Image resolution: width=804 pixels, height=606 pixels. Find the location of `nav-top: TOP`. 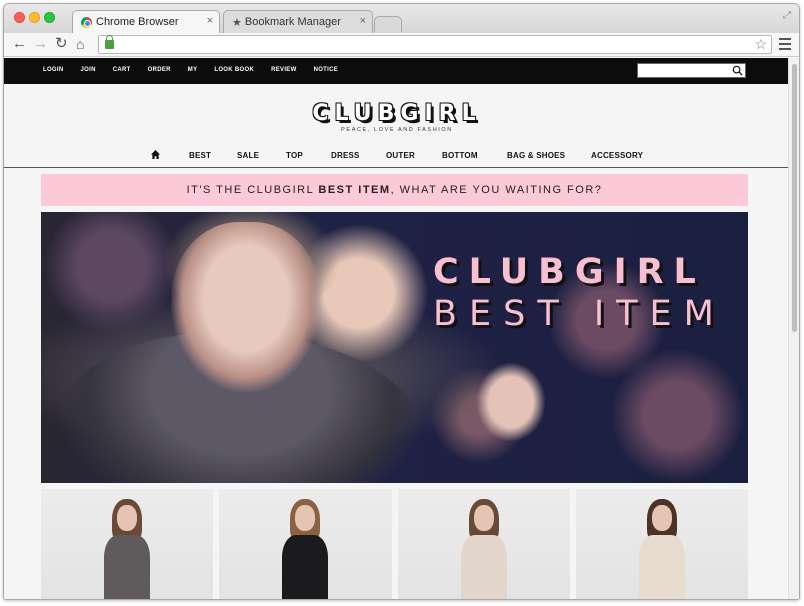

nav-top: TOP is located at coordinates (294, 155).